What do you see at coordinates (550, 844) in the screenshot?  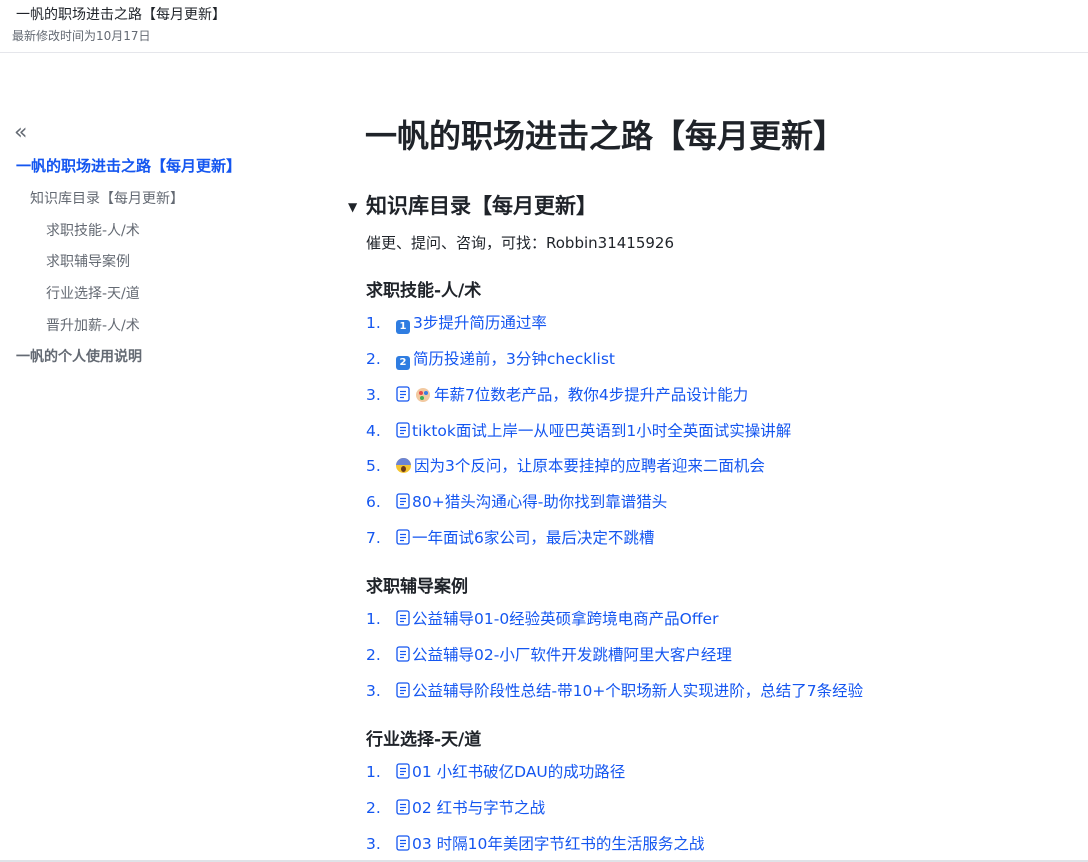 I see `doc-link: 03 时隔10年美团字节红书的生活服务之战` at bounding box center [550, 844].